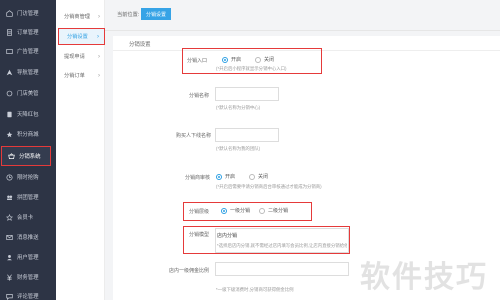 The image size is (500, 300). I want to click on sidebar-item-label: 限时抢购, so click(28, 178).